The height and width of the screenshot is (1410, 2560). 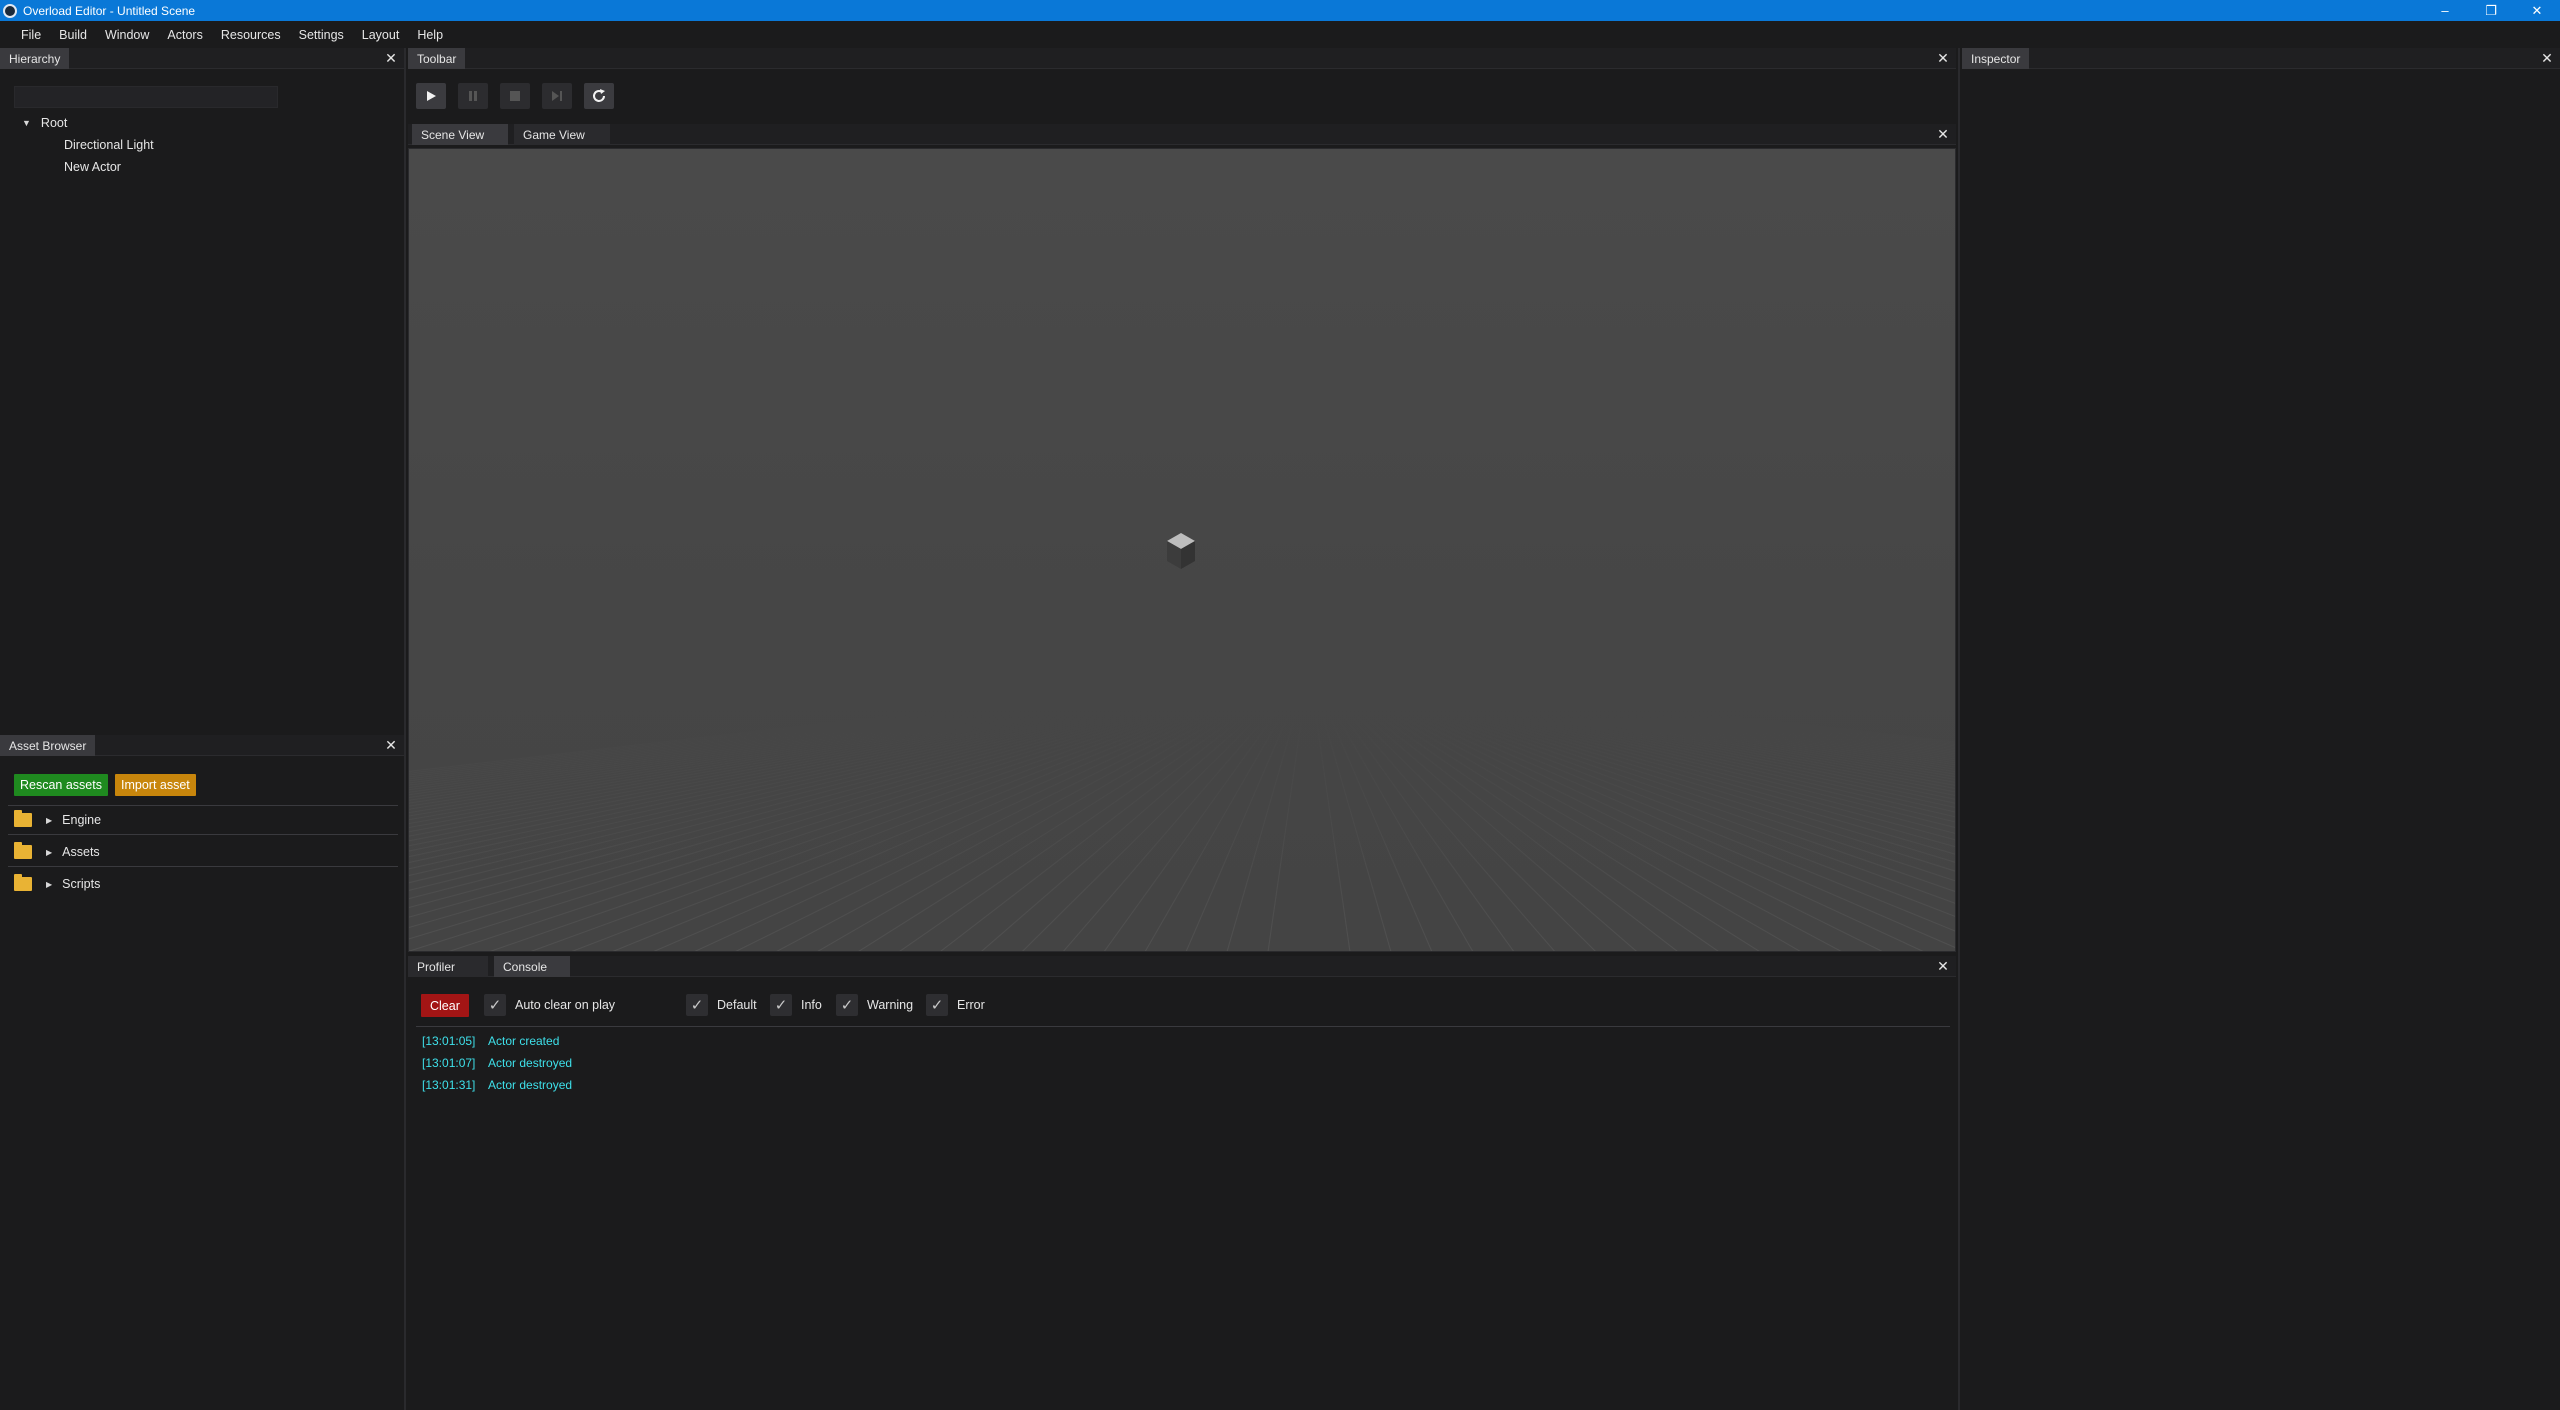 I want to click on auto-clear-checkbox: ✓, so click(x=495, y=1005).